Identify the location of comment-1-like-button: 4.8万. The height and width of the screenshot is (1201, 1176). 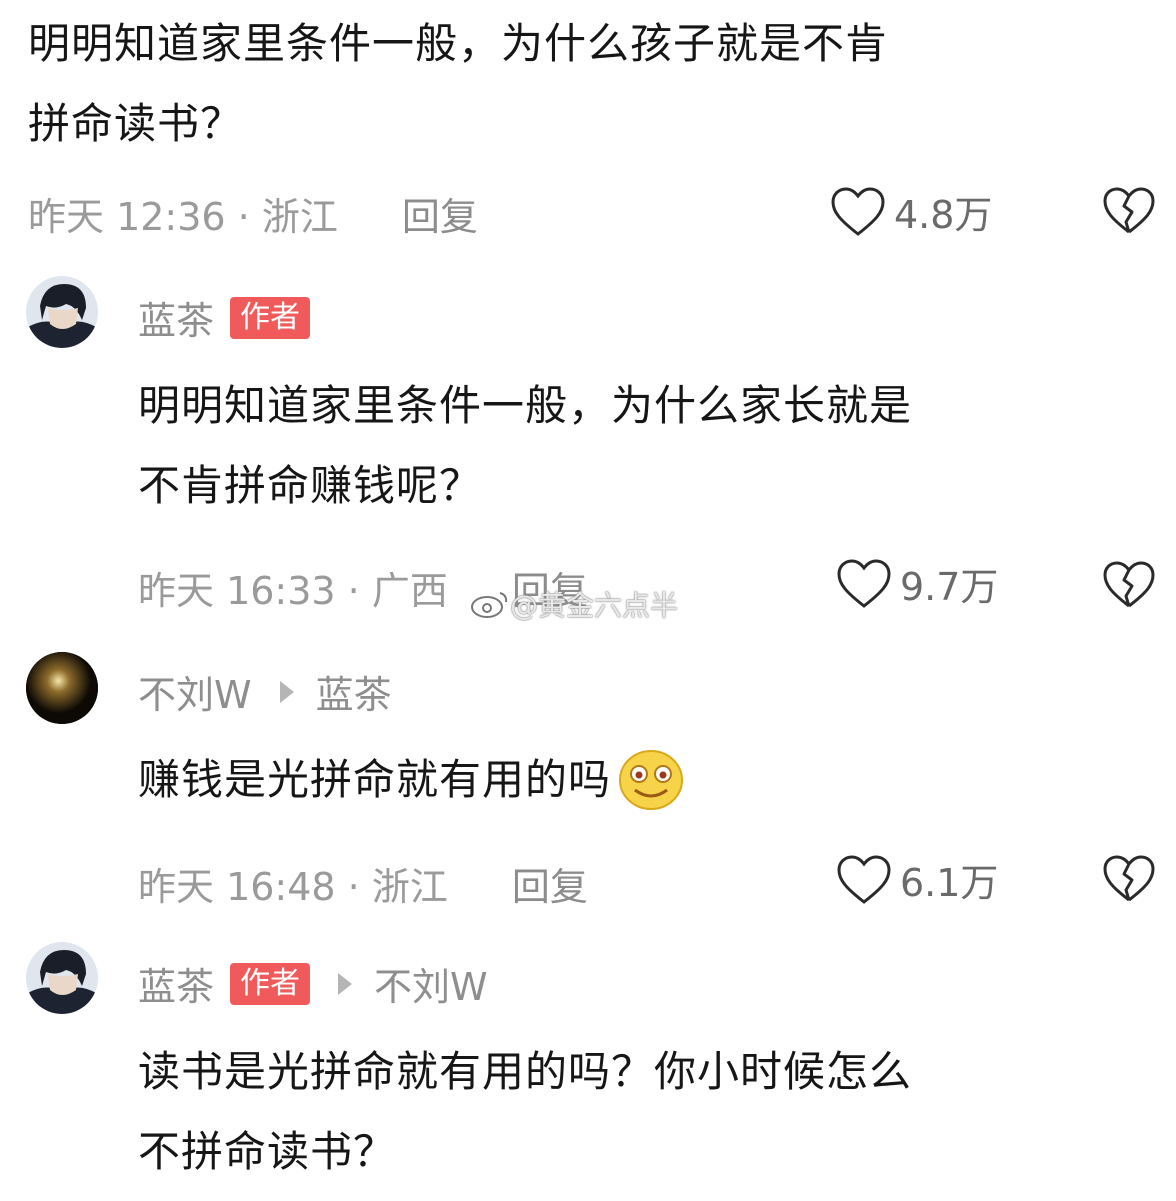
(911, 211).